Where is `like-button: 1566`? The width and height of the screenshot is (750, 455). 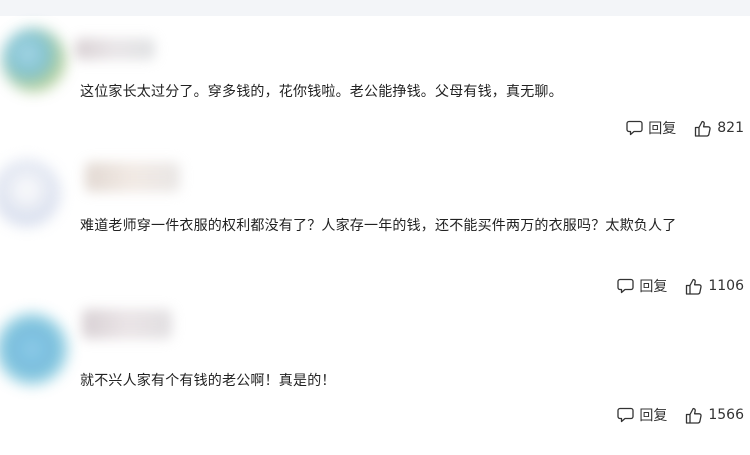 like-button: 1566 is located at coordinates (714, 415).